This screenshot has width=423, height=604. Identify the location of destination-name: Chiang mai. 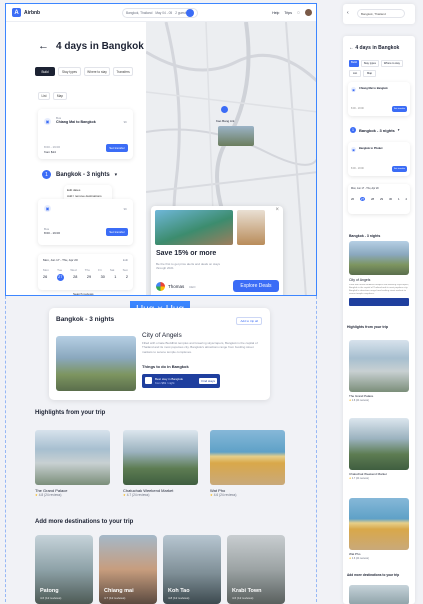
(119, 591).